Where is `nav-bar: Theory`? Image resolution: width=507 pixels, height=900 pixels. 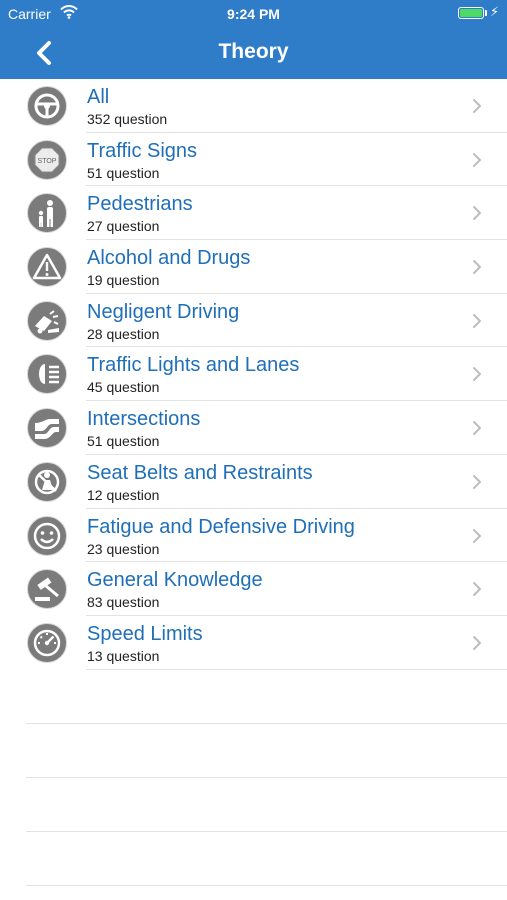
nav-bar: Theory is located at coordinates (253, 53).